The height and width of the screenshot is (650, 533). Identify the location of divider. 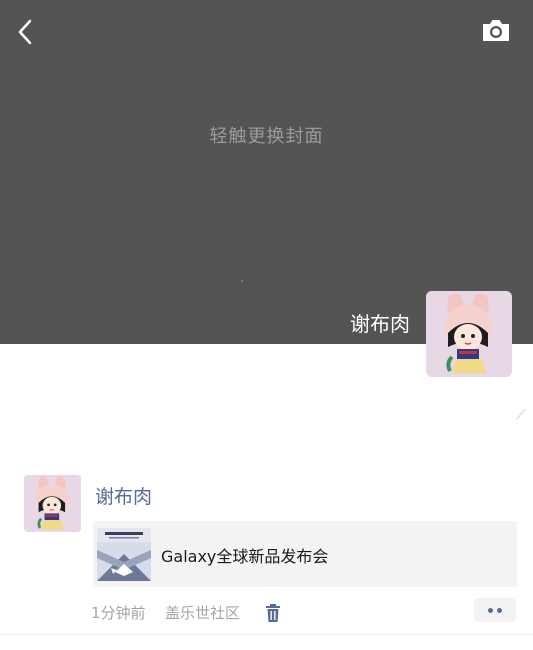
(266, 634).